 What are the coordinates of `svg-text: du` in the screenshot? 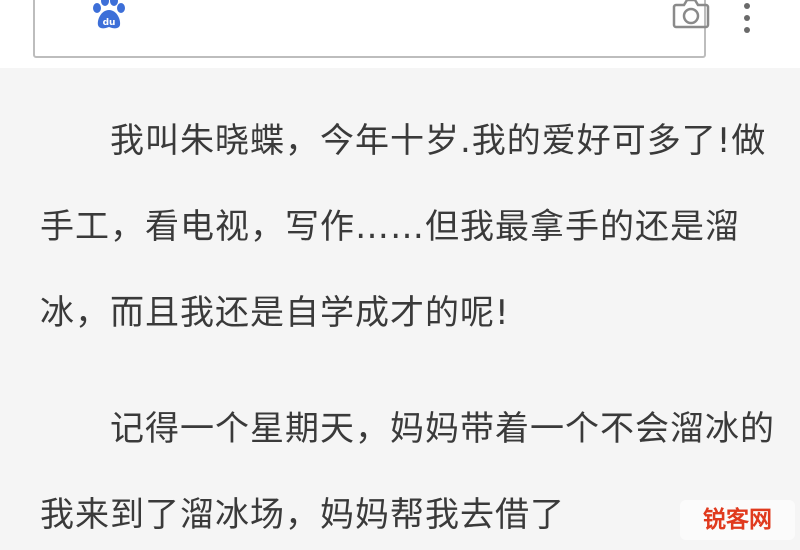 It's located at (109, 23).